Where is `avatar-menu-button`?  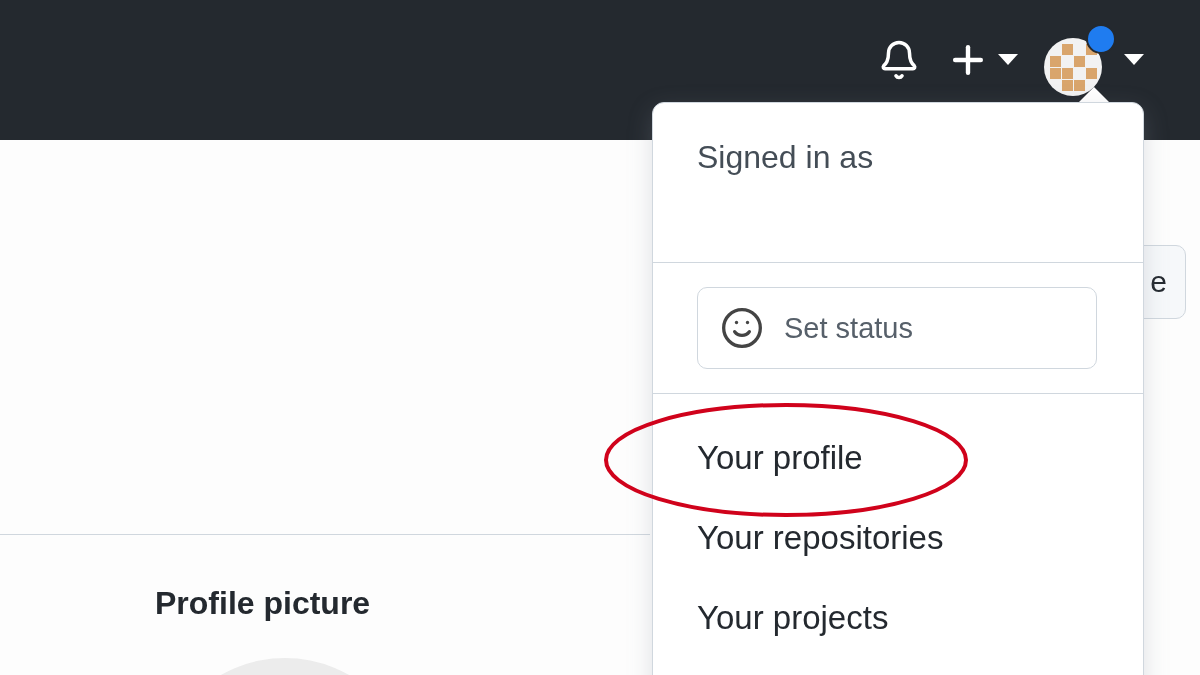
avatar-menu-button is located at coordinates (1094, 60).